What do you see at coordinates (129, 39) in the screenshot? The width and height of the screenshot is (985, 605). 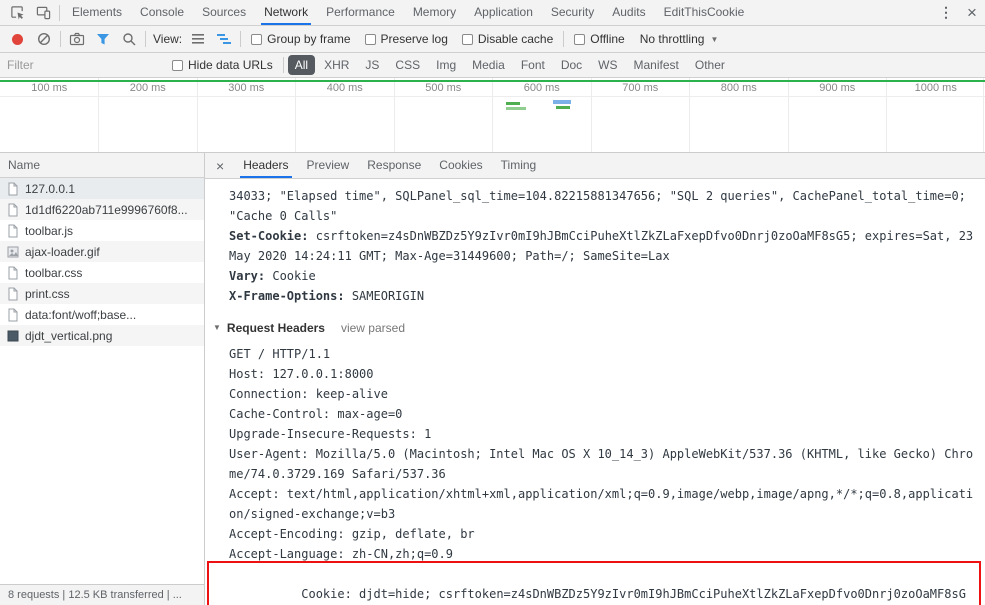 I see `search-icon` at bounding box center [129, 39].